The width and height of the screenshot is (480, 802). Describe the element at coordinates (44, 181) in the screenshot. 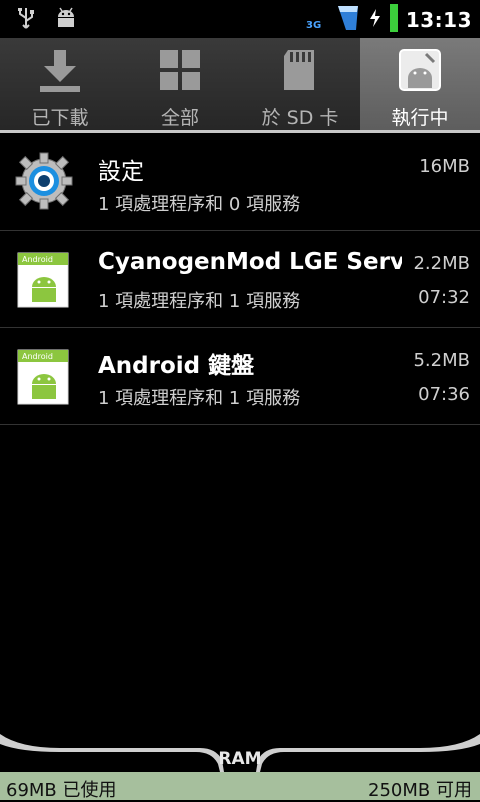

I see `settings-gear-icon` at that location.